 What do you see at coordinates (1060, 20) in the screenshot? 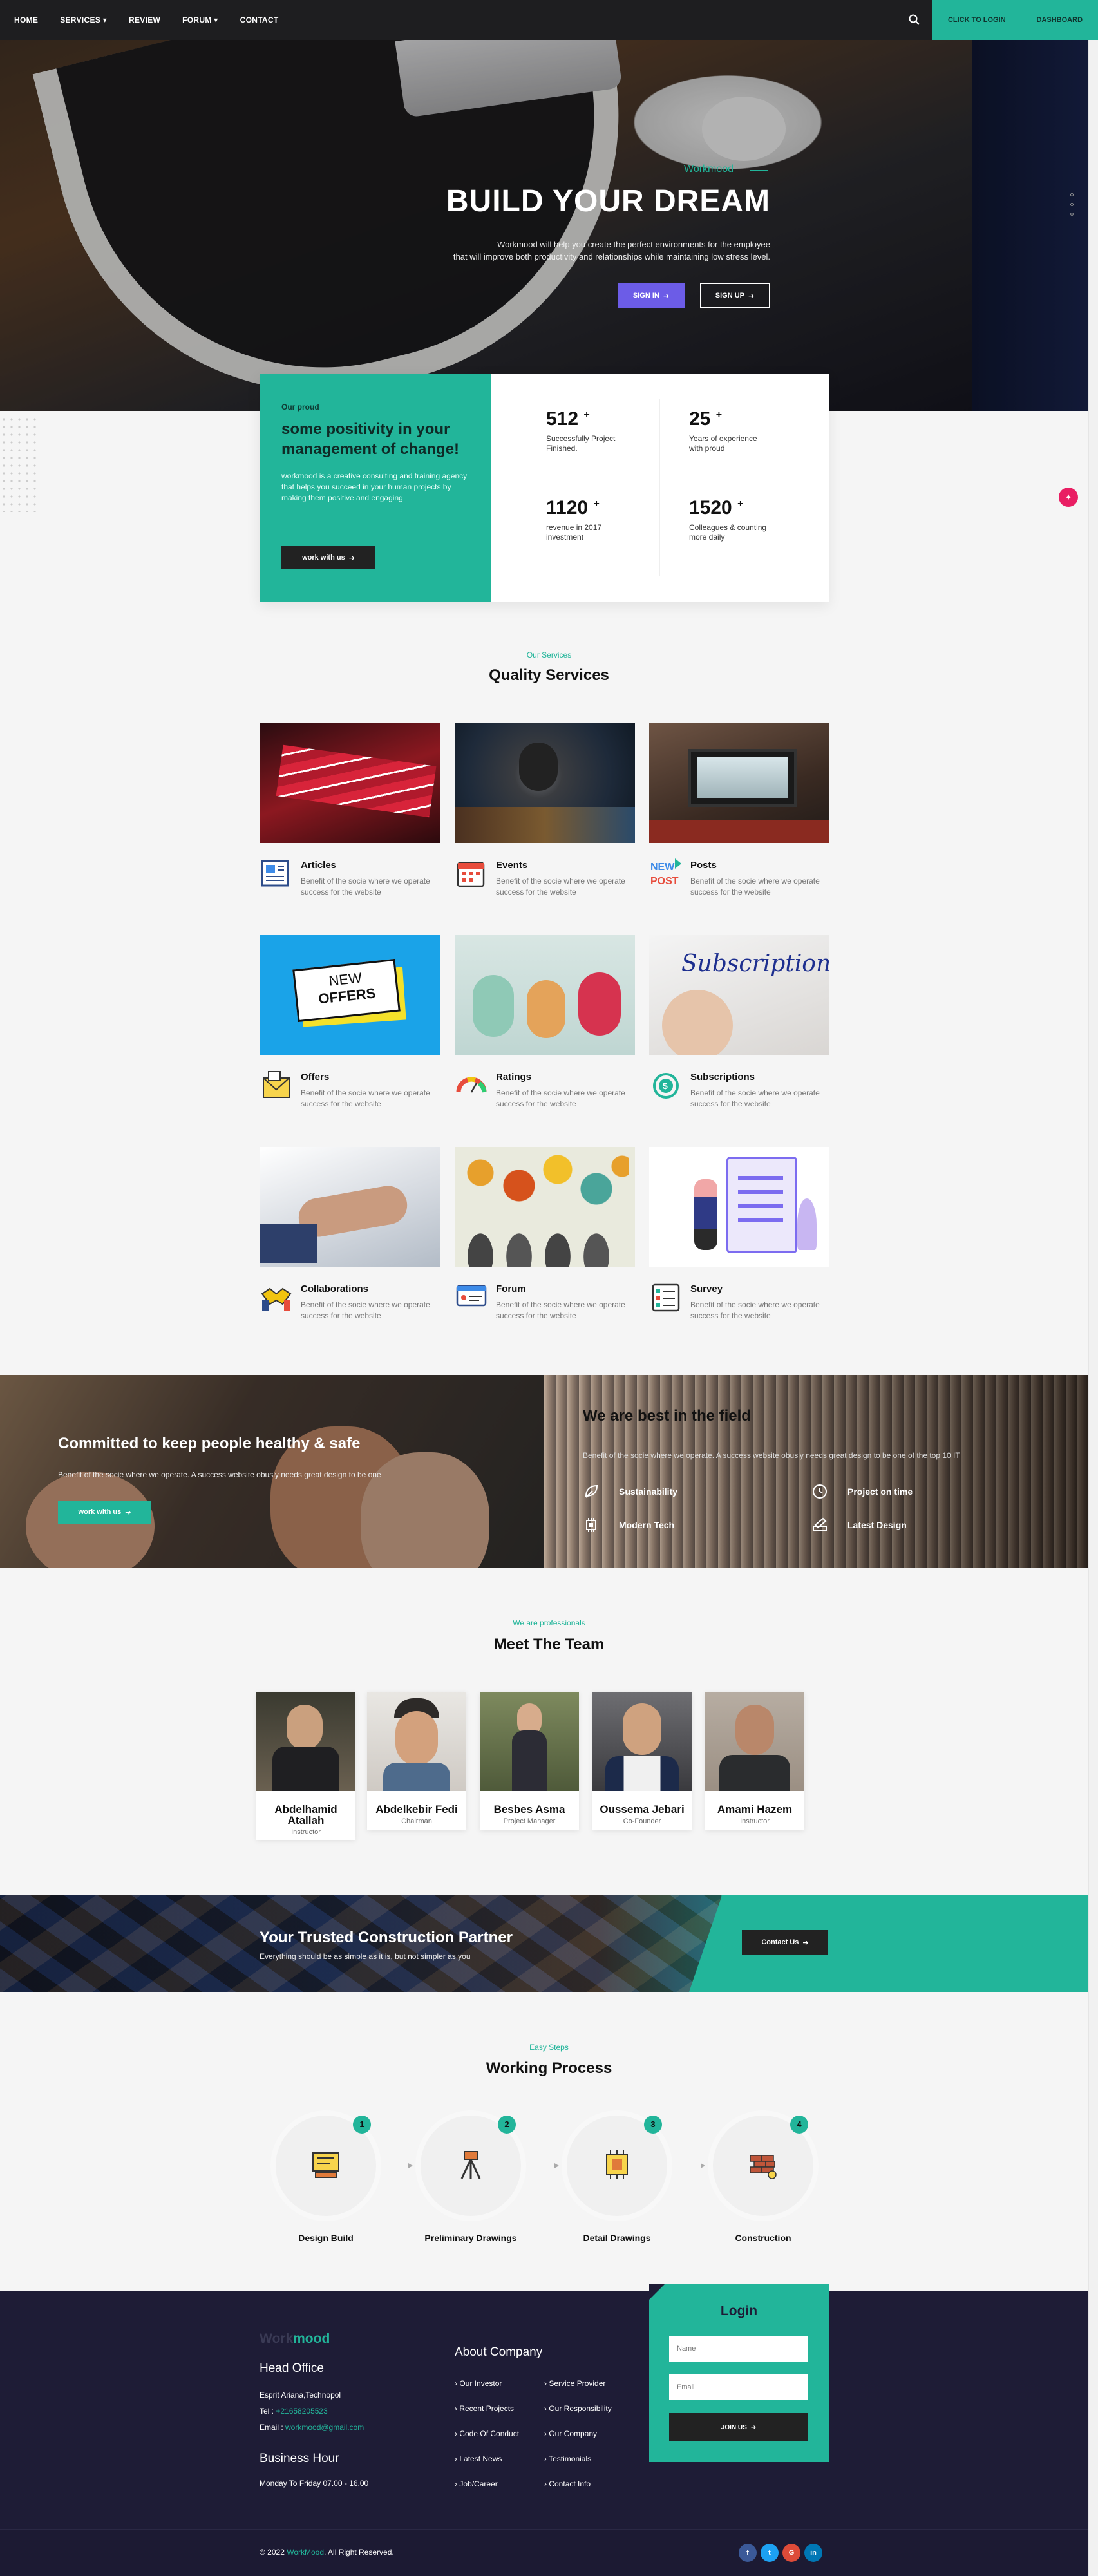
I see `dashboard-link: DASHBOARD` at bounding box center [1060, 20].